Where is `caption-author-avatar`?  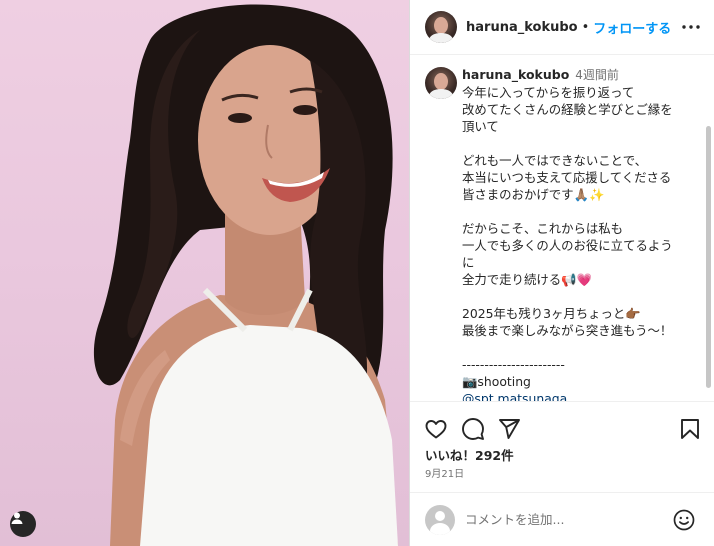 caption-author-avatar is located at coordinates (441, 83).